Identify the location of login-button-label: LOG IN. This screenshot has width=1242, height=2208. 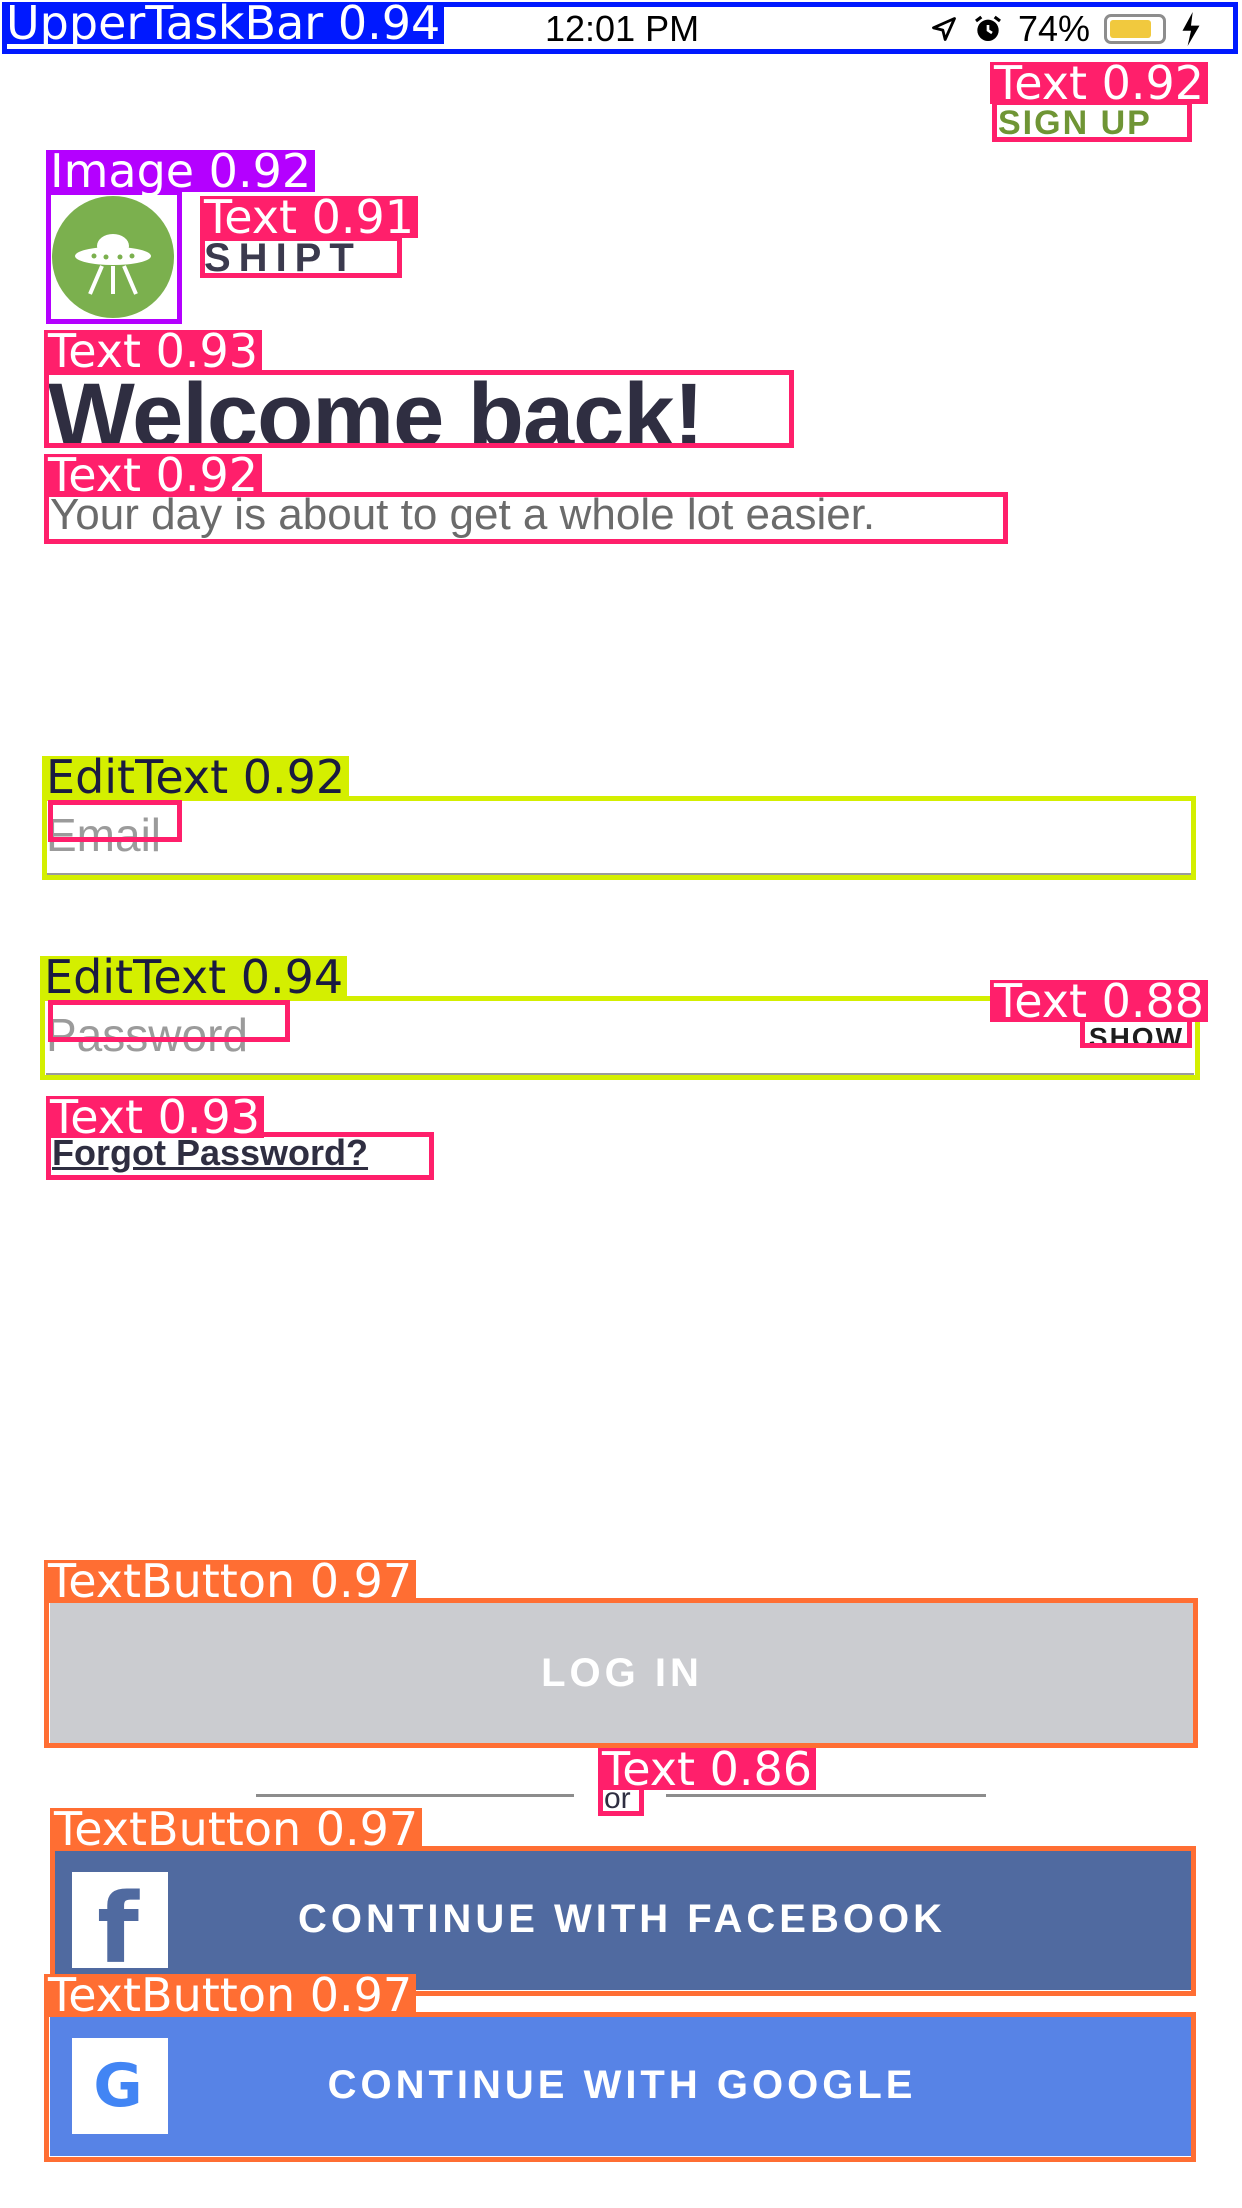
(622, 1672).